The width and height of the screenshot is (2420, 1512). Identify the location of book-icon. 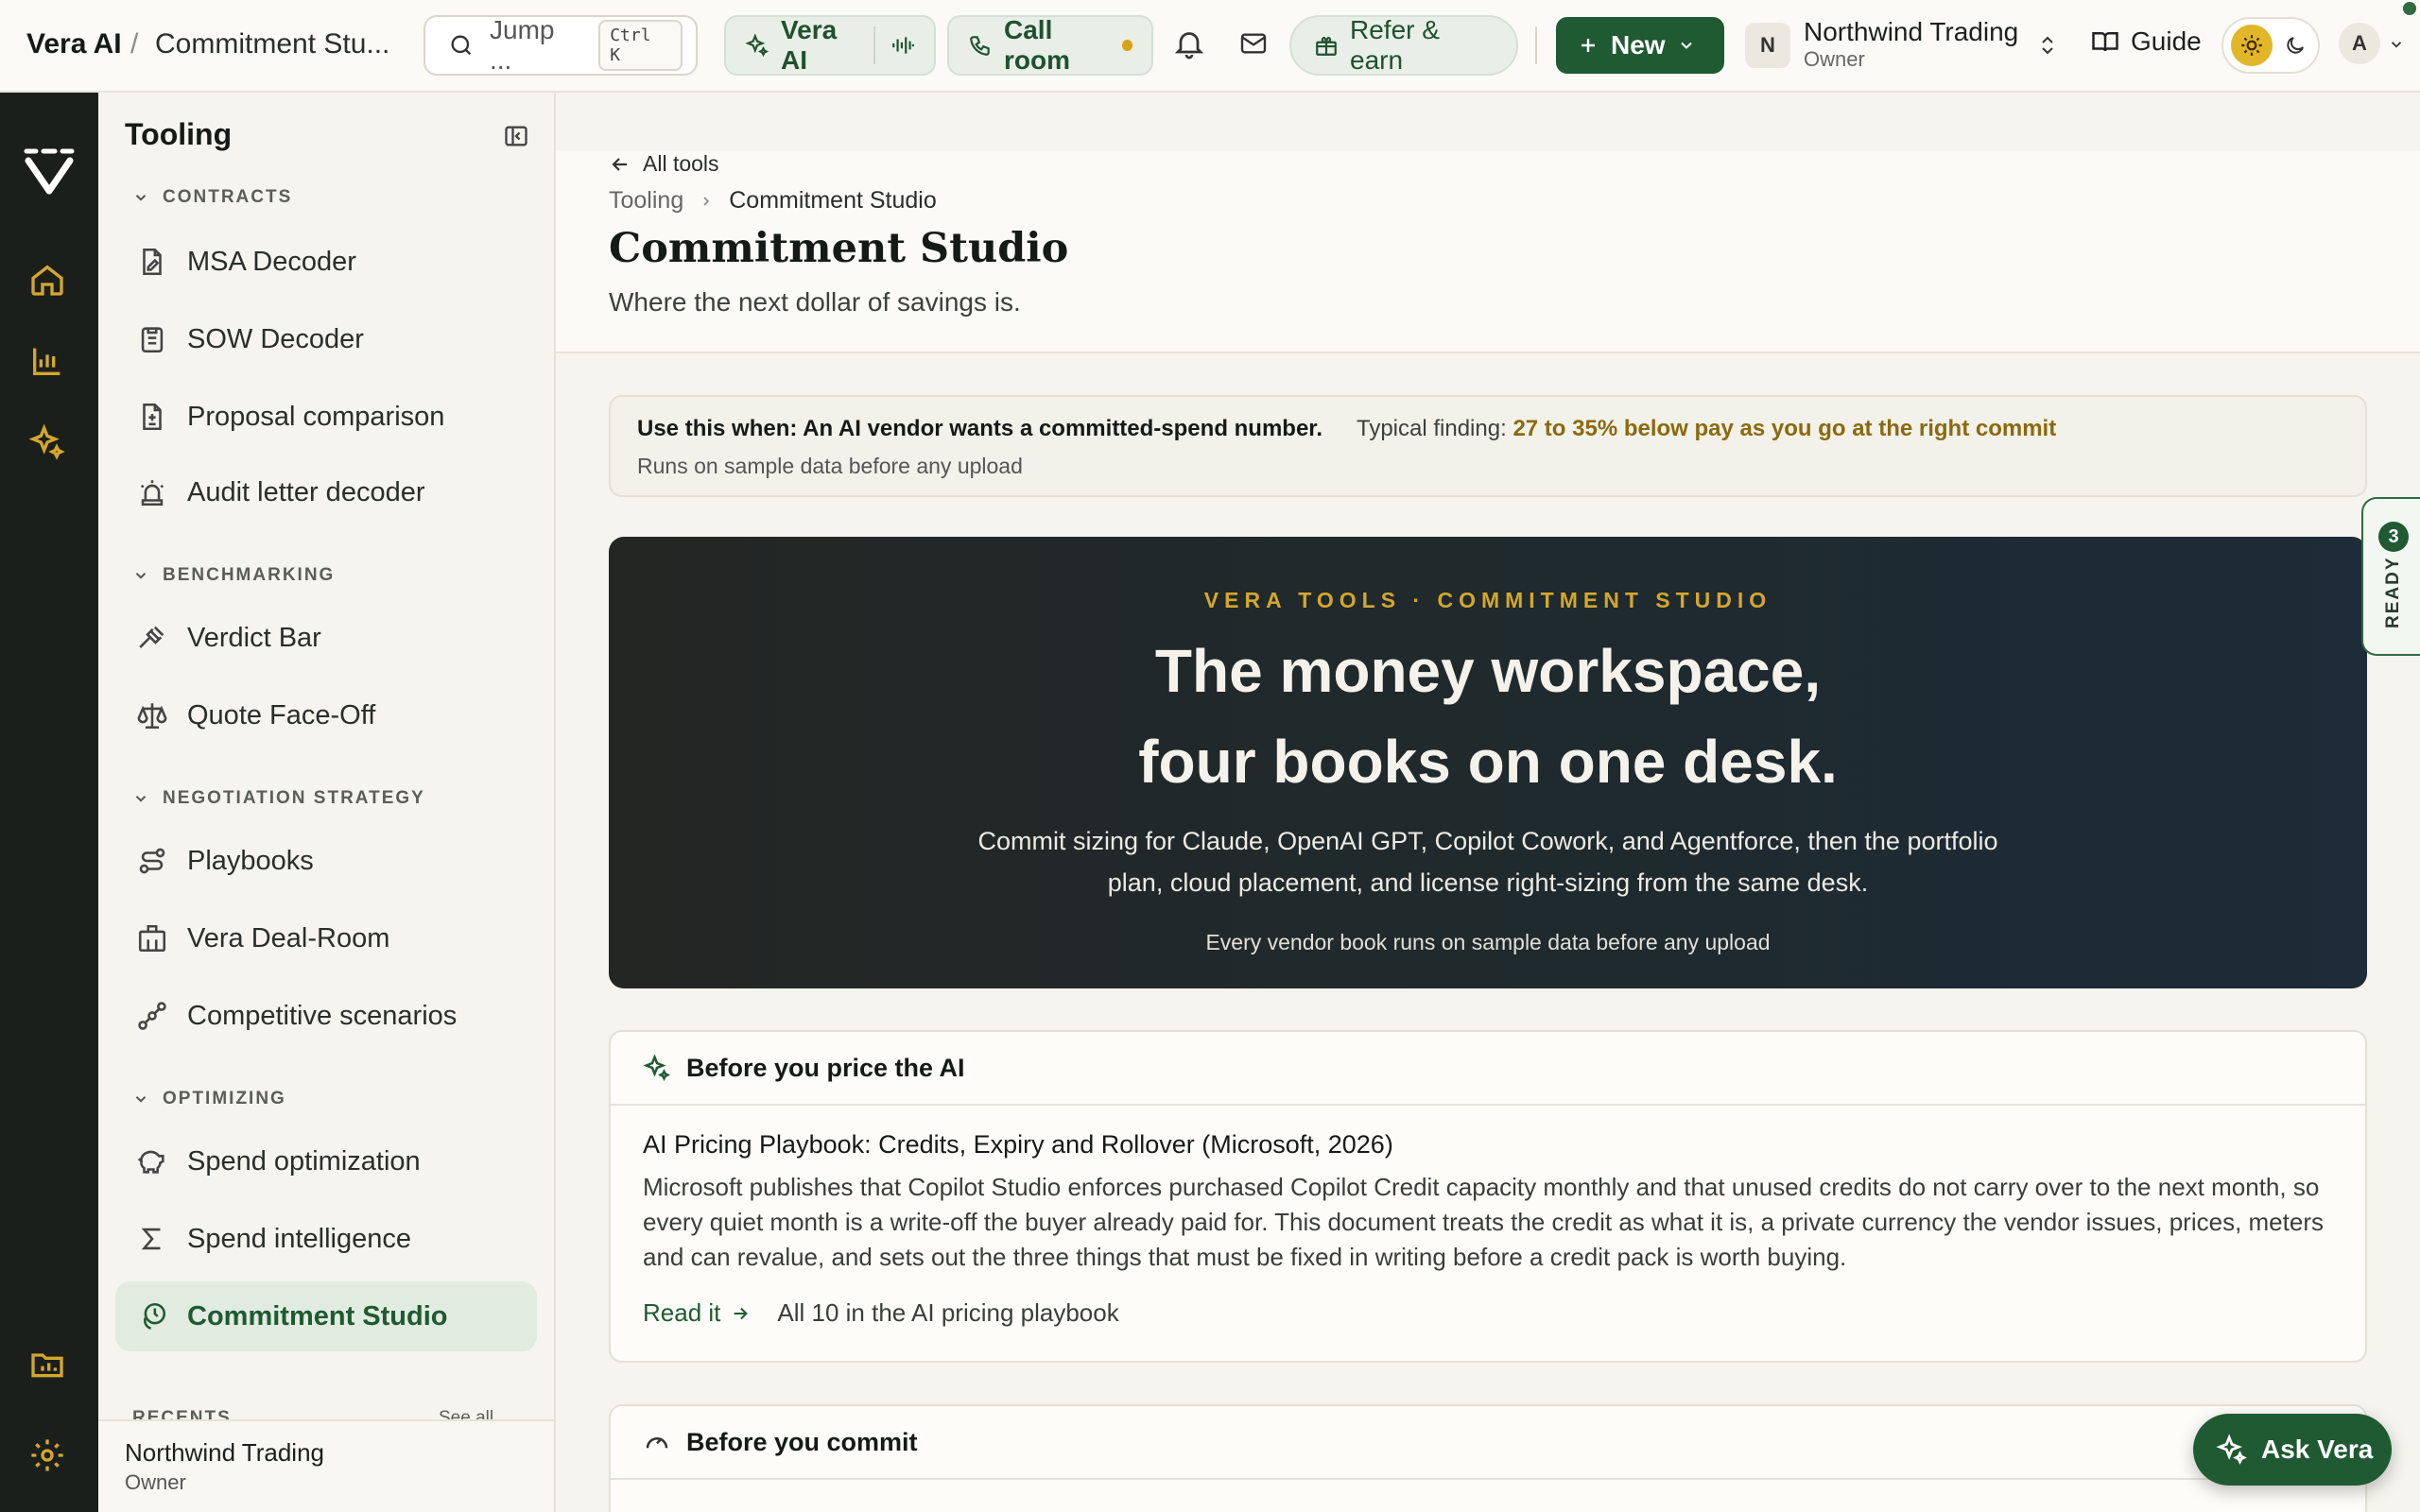
(2105, 41).